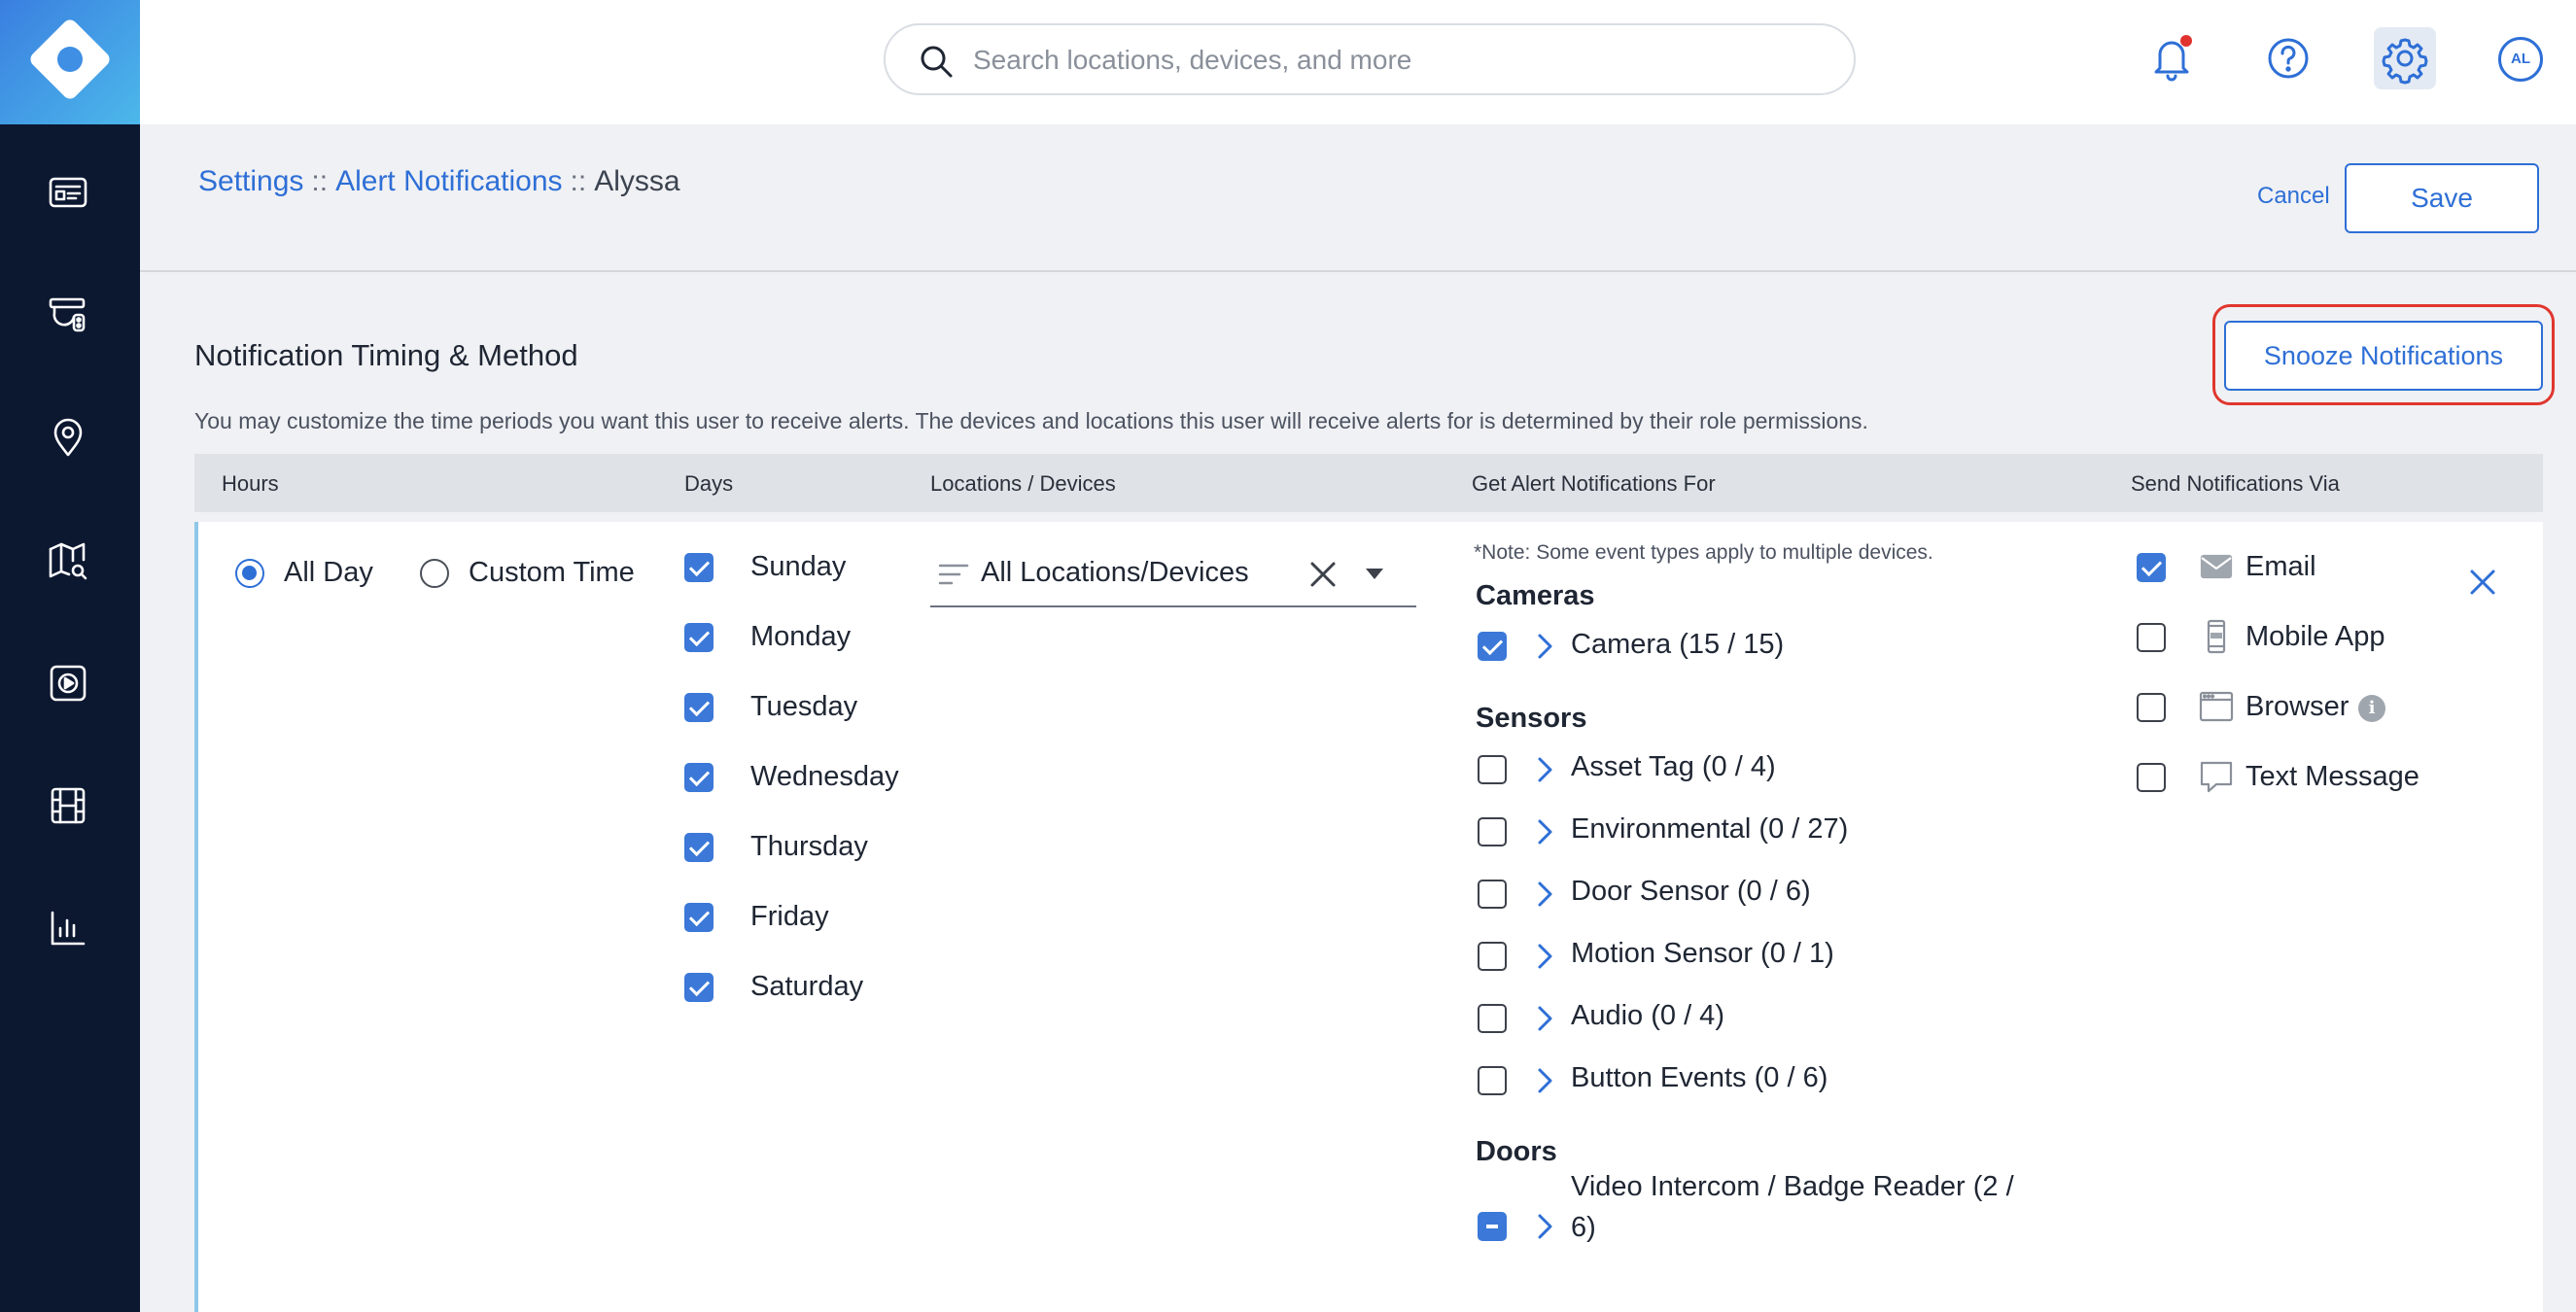 The height and width of the screenshot is (1312, 2576). I want to click on alert-label: Audio (0 / 4), so click(1647, 1015).